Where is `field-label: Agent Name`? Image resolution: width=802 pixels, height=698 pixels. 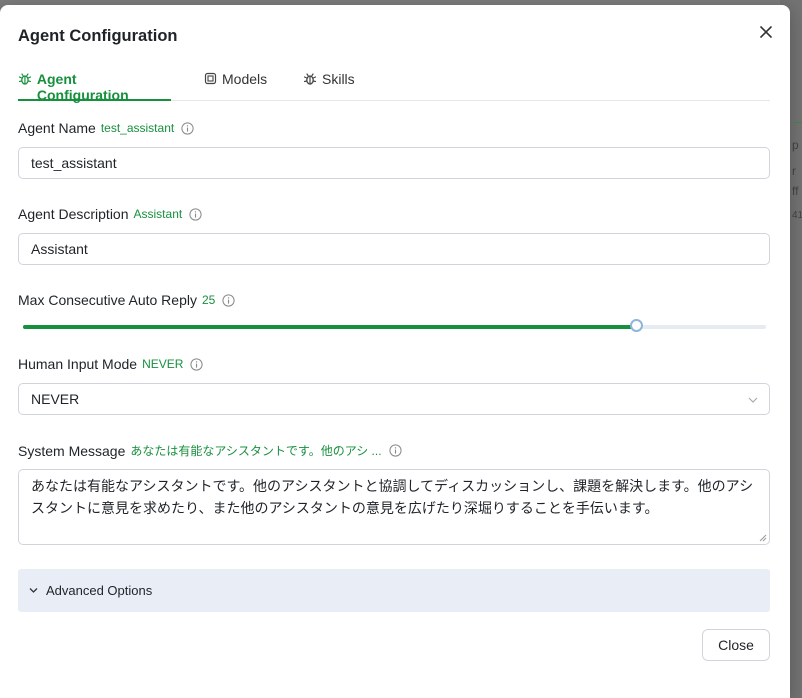
field-label: Agent Name is located at coordinates (57, 128).